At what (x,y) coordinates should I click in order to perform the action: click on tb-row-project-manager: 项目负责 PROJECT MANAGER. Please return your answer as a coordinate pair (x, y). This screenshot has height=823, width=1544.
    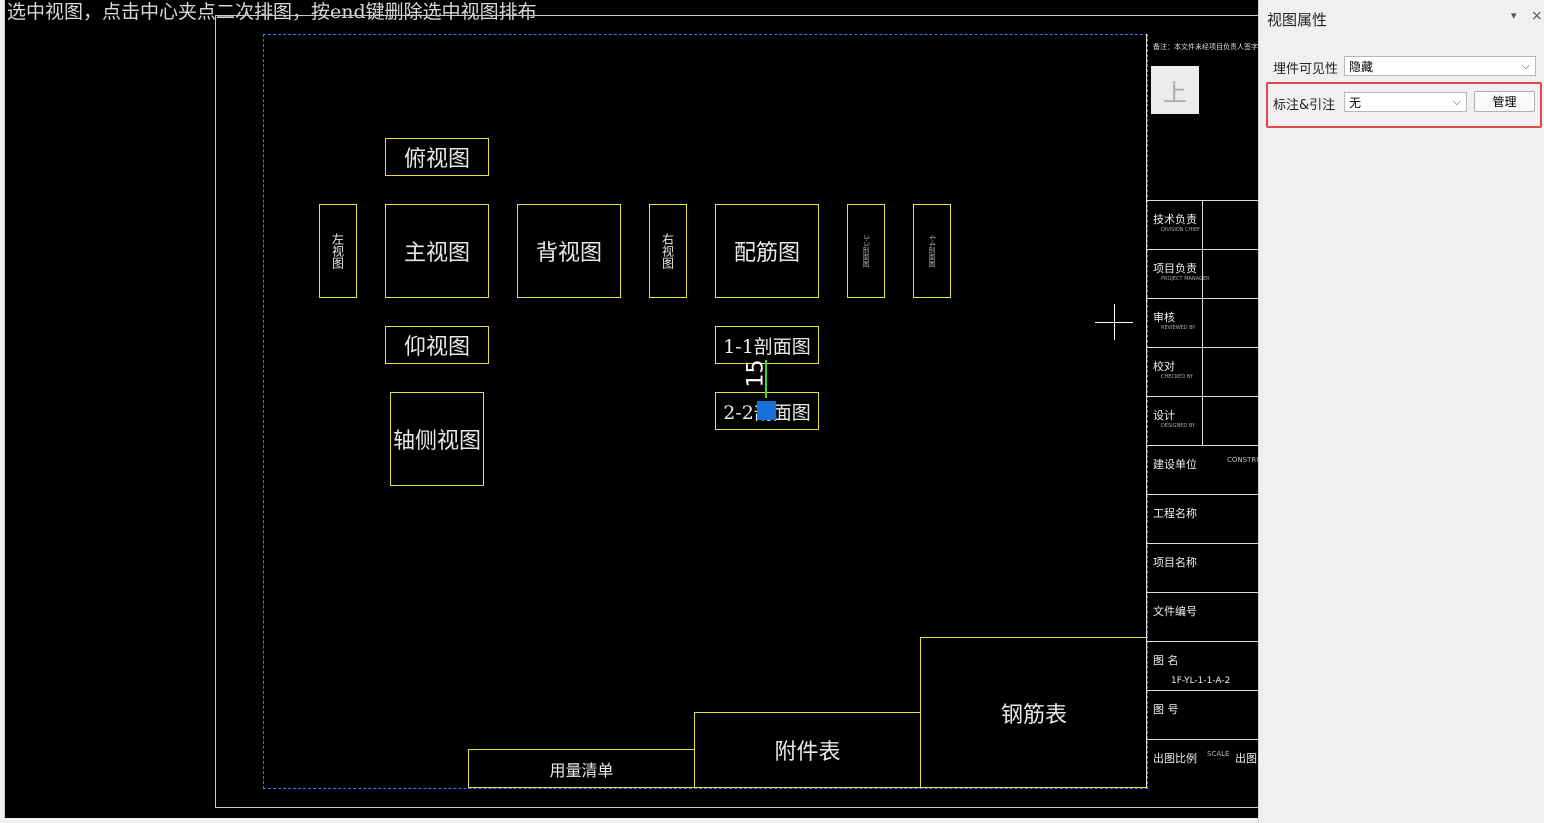
    Looking at the image, I should click on (1203, 274).